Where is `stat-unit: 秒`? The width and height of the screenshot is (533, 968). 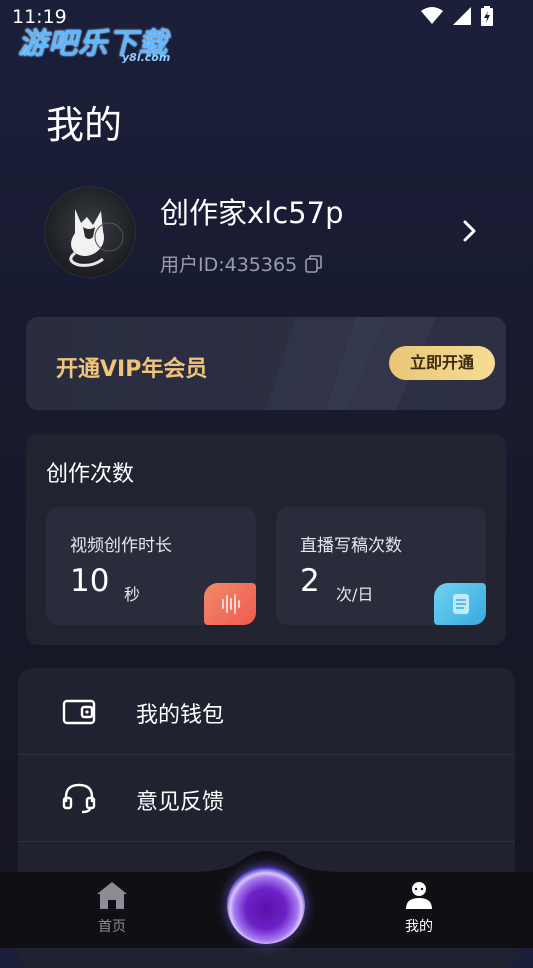
stat-unit: 秒 is located at coordinates (132, 594).